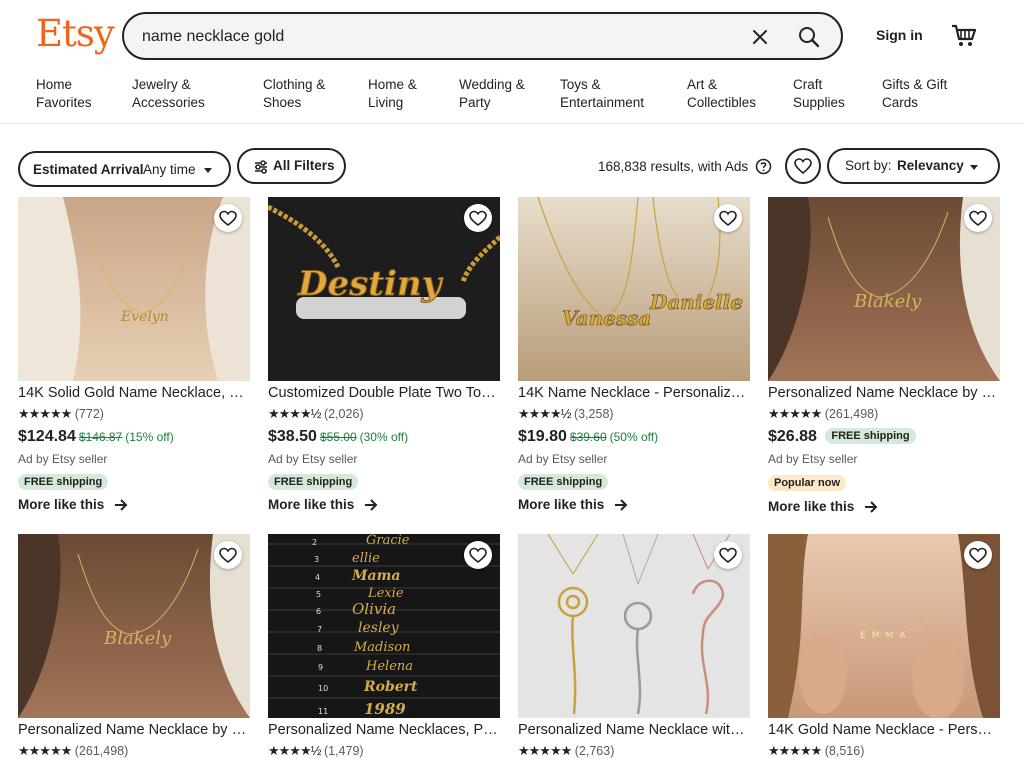  I want to click on category-home-favorites: Home Favorites, so click(64, 94).